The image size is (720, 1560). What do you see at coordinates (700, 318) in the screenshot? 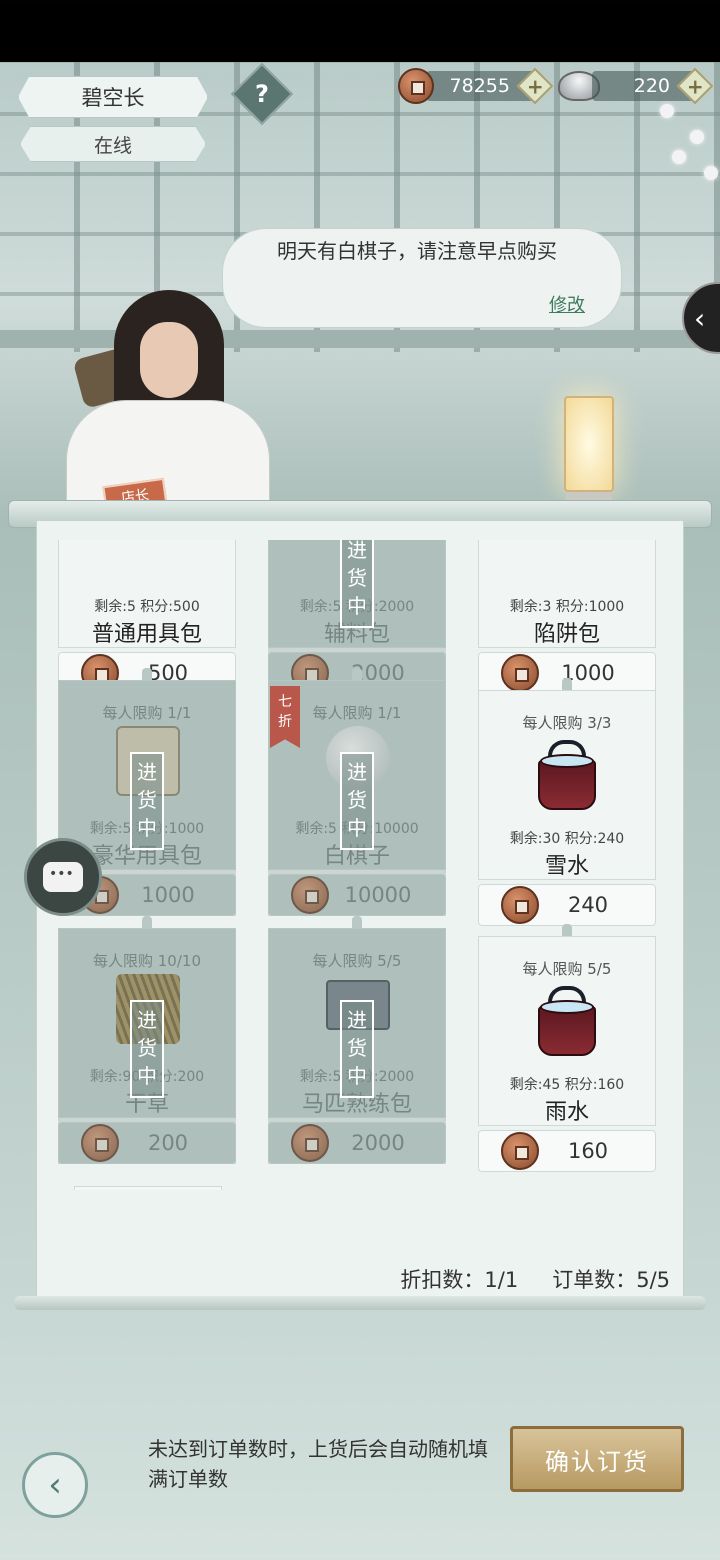
I see `chevron-left-icon: ‹` at bounding box center [700, 318].